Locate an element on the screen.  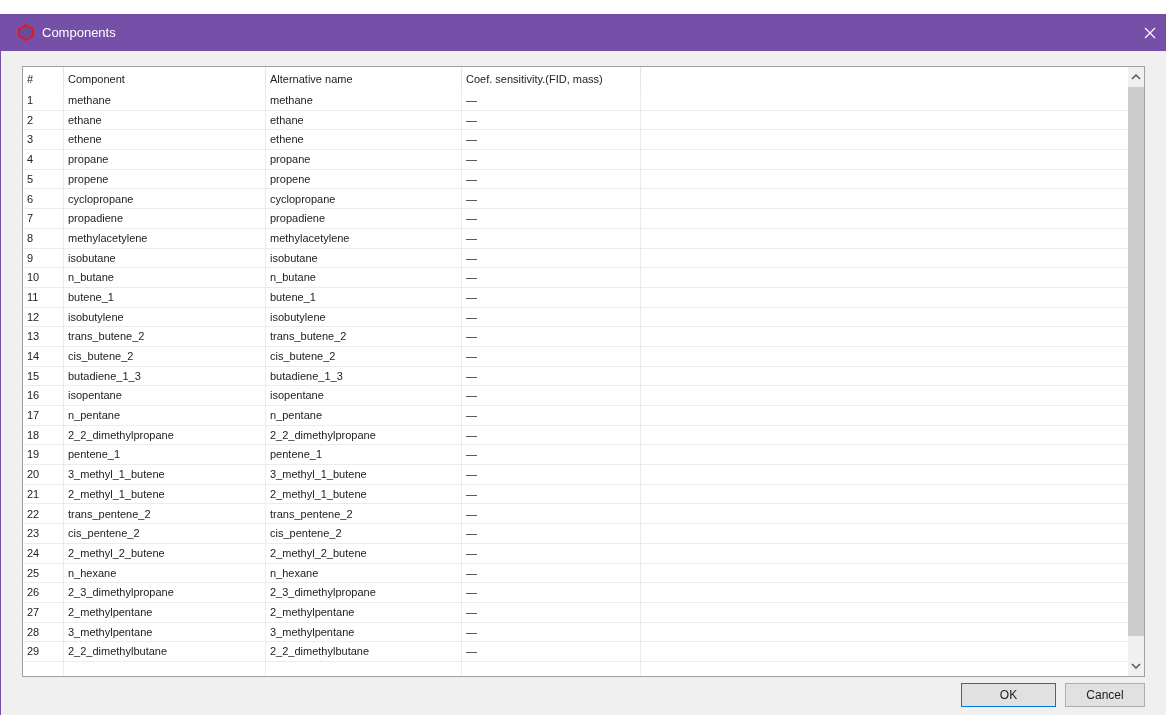
table-cell: 2_methyl_2_butene is located at coordinates (165, 553).